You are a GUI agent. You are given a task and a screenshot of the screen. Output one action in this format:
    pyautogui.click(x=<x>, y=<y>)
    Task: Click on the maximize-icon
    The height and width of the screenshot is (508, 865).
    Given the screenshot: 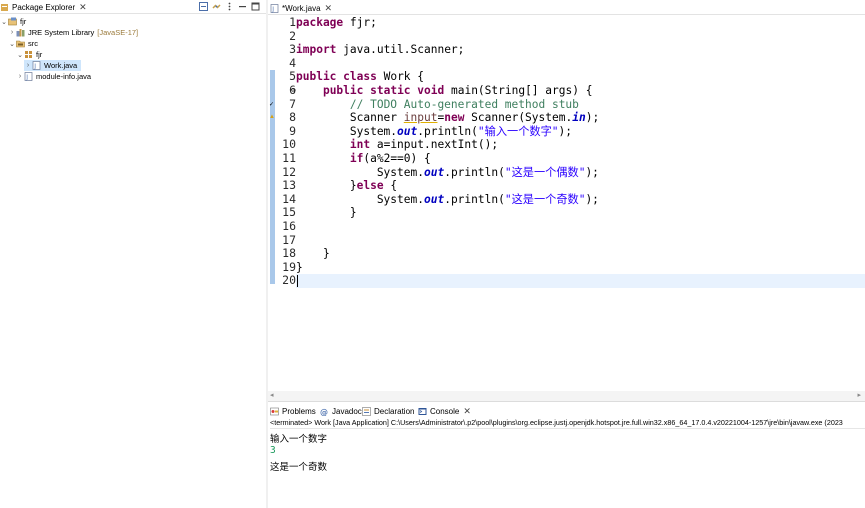 What is the action you would take?
    pyautogui.click(x=255, y=6)
    